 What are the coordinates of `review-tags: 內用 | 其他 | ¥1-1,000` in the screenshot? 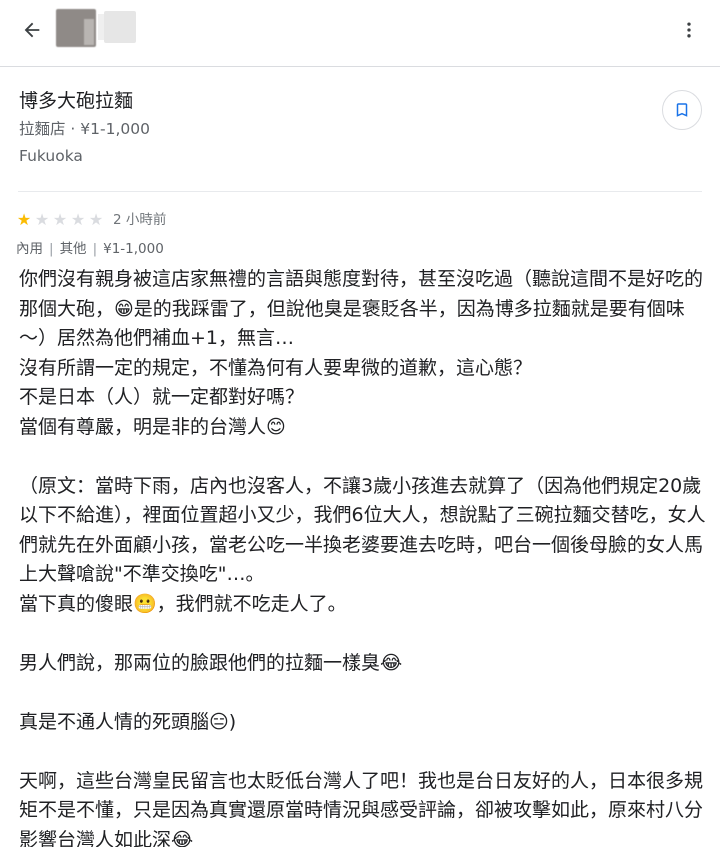 It's located at (90, 249).